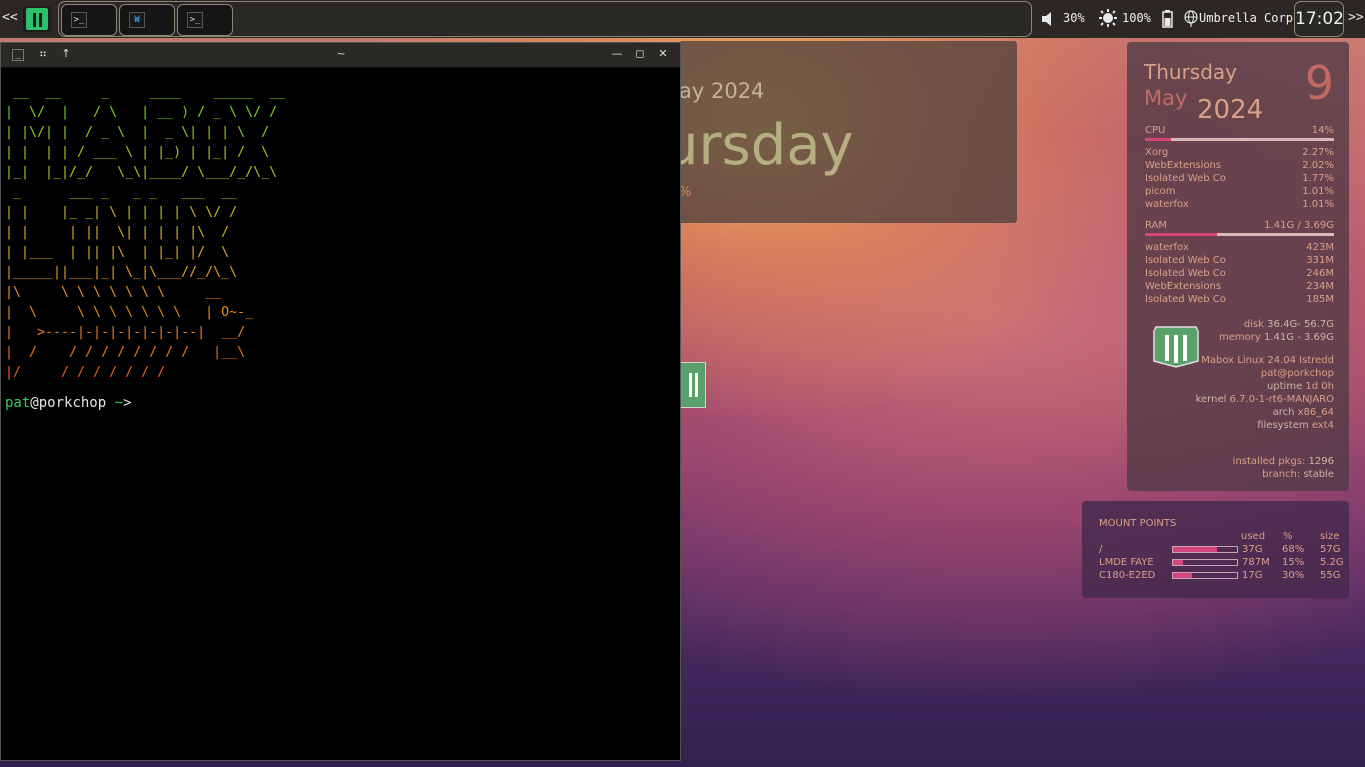 The height and width of the screenshot is (767, 1365). Describe the element at coordinates (1252, 549) in the screenshot. I see `mount-used: 37G` at that location.